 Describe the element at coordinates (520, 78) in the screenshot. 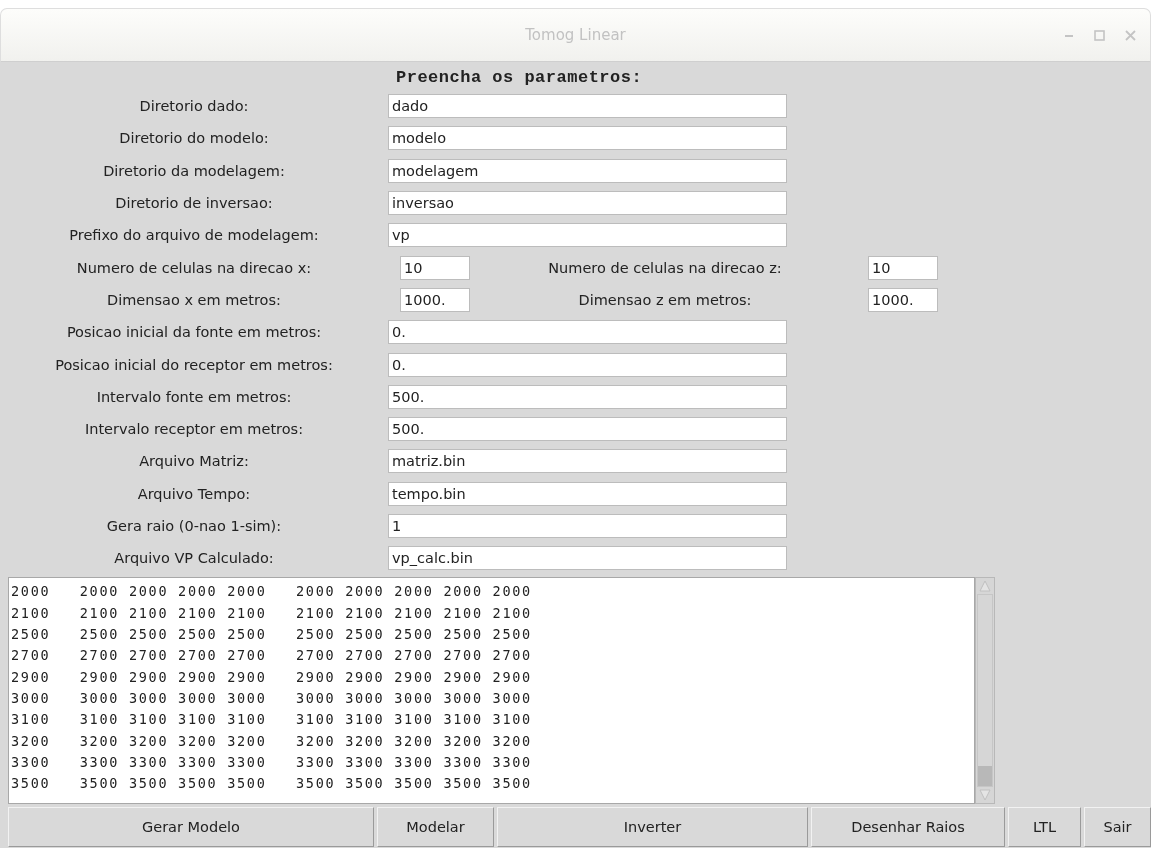

I see `form-heading: Preencha os parametros:` at that location.